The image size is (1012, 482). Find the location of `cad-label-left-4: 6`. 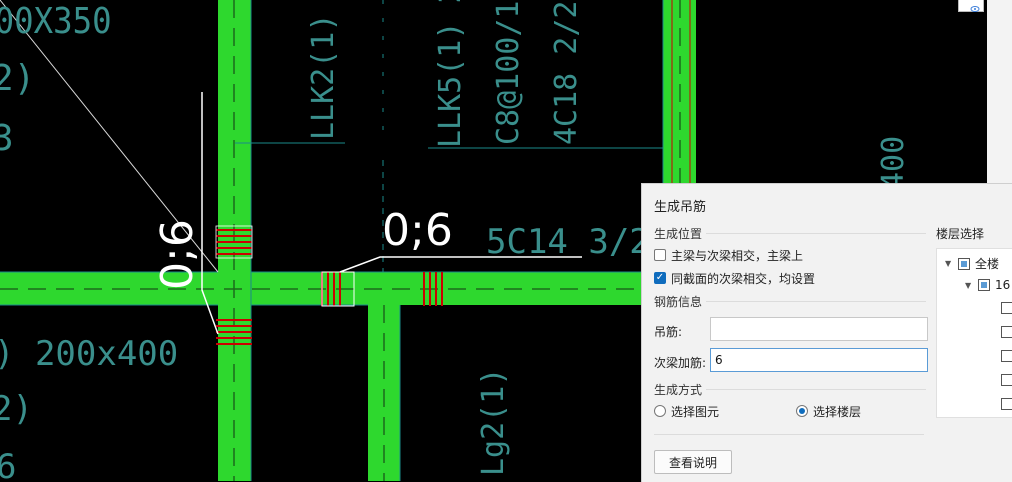

cad-label-left-4: 6 is located at coordinates (8, 464).